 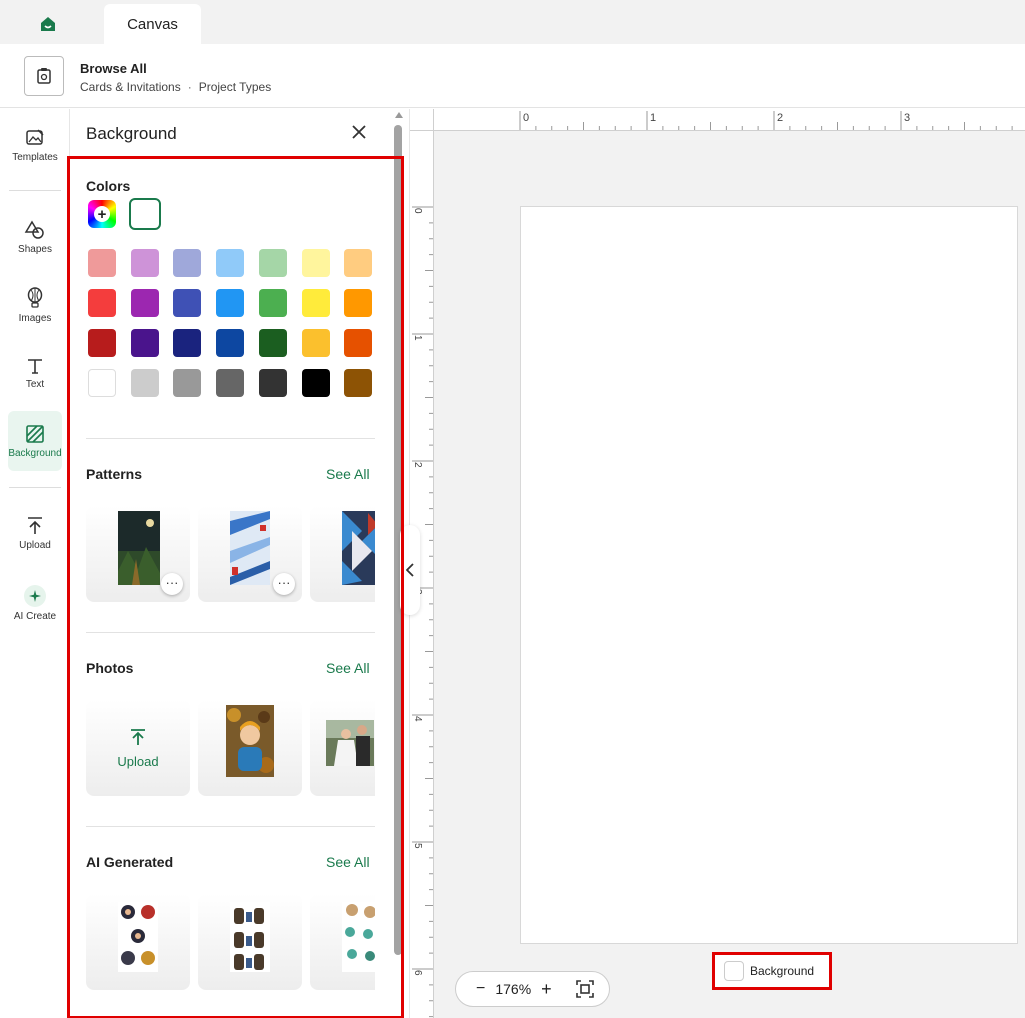 What do you see at coordinates (546, 989) in the screenshot?
I see `zoom-in-button: +` at bounding box center [546, 989].